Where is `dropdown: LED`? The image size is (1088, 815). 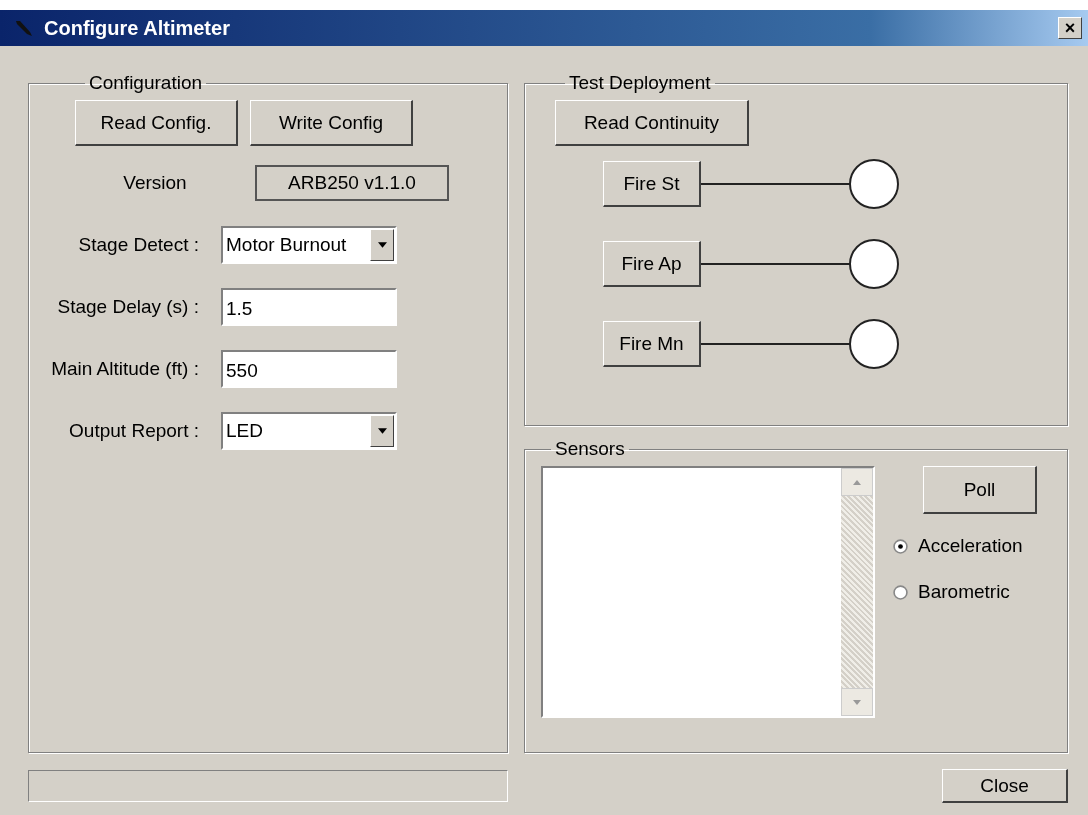 dropdown: LED is located at coordinates (309, 431).